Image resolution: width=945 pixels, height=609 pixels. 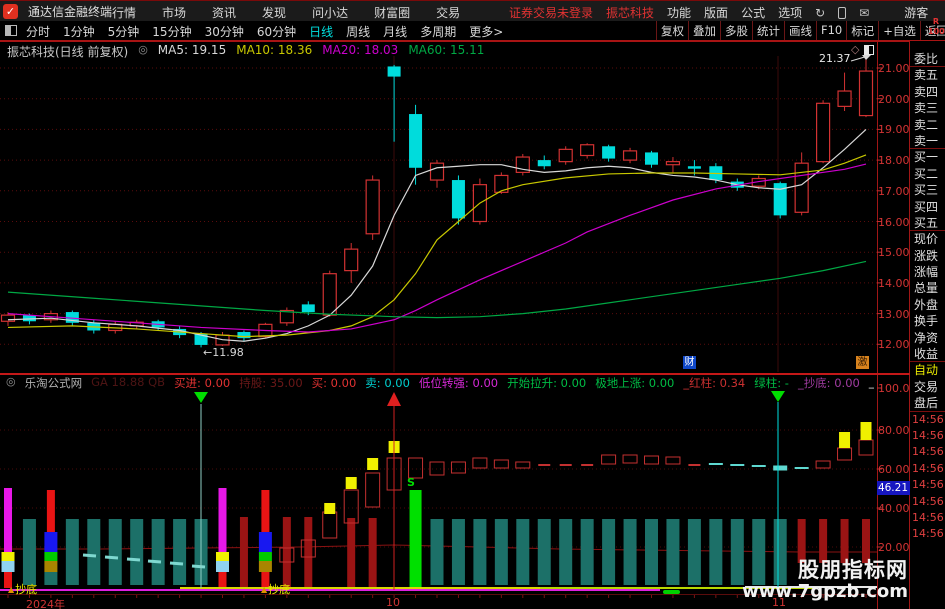 What do you see at coordinates (771, 383) in the screenshot?
I see `indicator-field: 绿柱: -` at bounding box center [771, 383].